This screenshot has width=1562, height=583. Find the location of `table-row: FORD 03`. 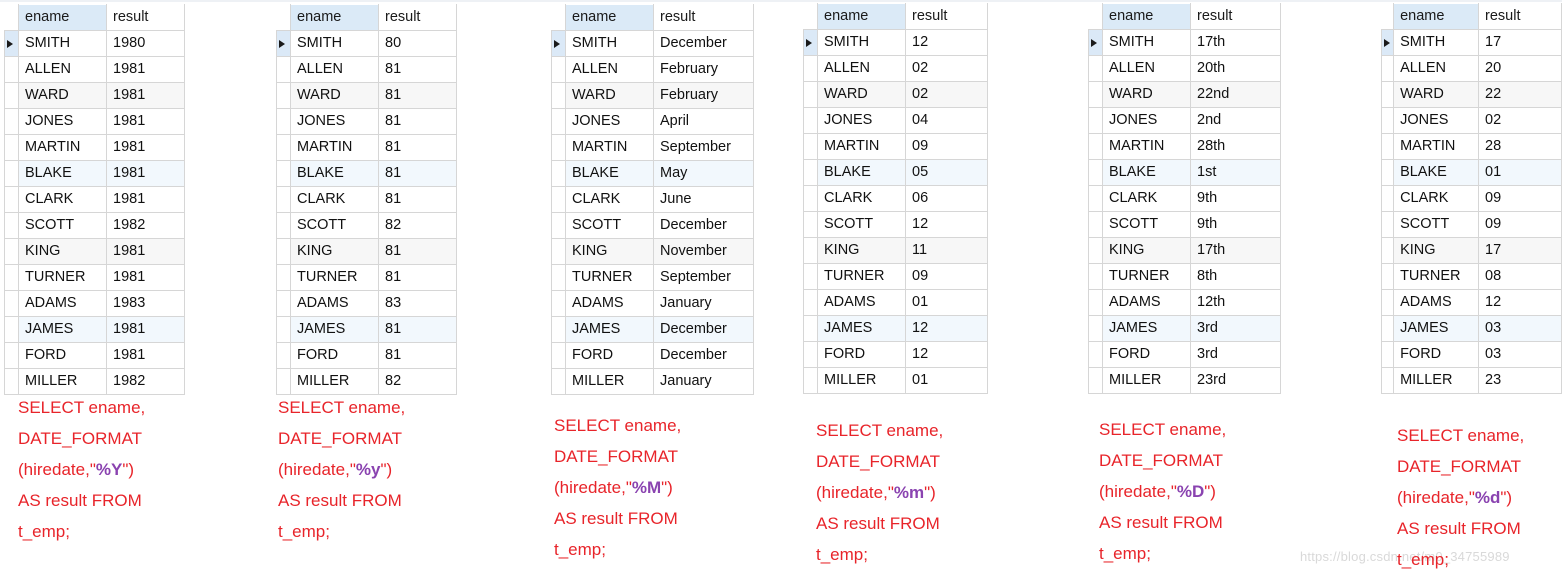

table-row: FORD 03 is located at coordinates (1471, 354).